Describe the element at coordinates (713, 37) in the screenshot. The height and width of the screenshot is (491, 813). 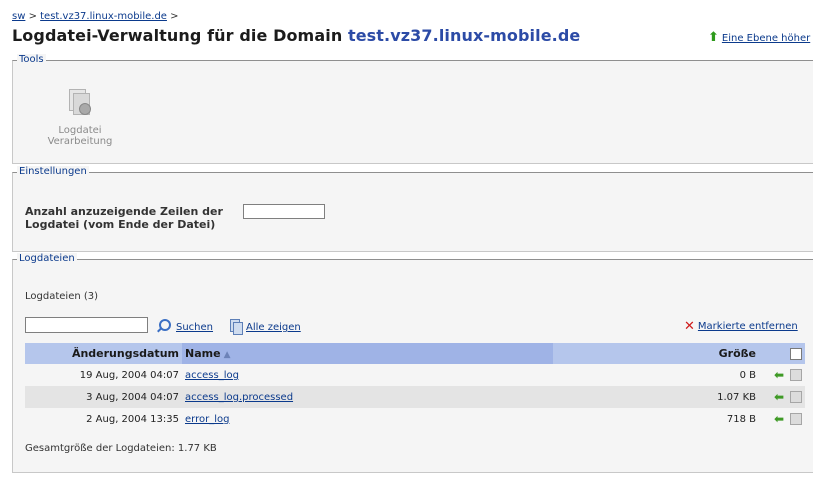
I see `up-arrow-icon: ⬆` at that location.